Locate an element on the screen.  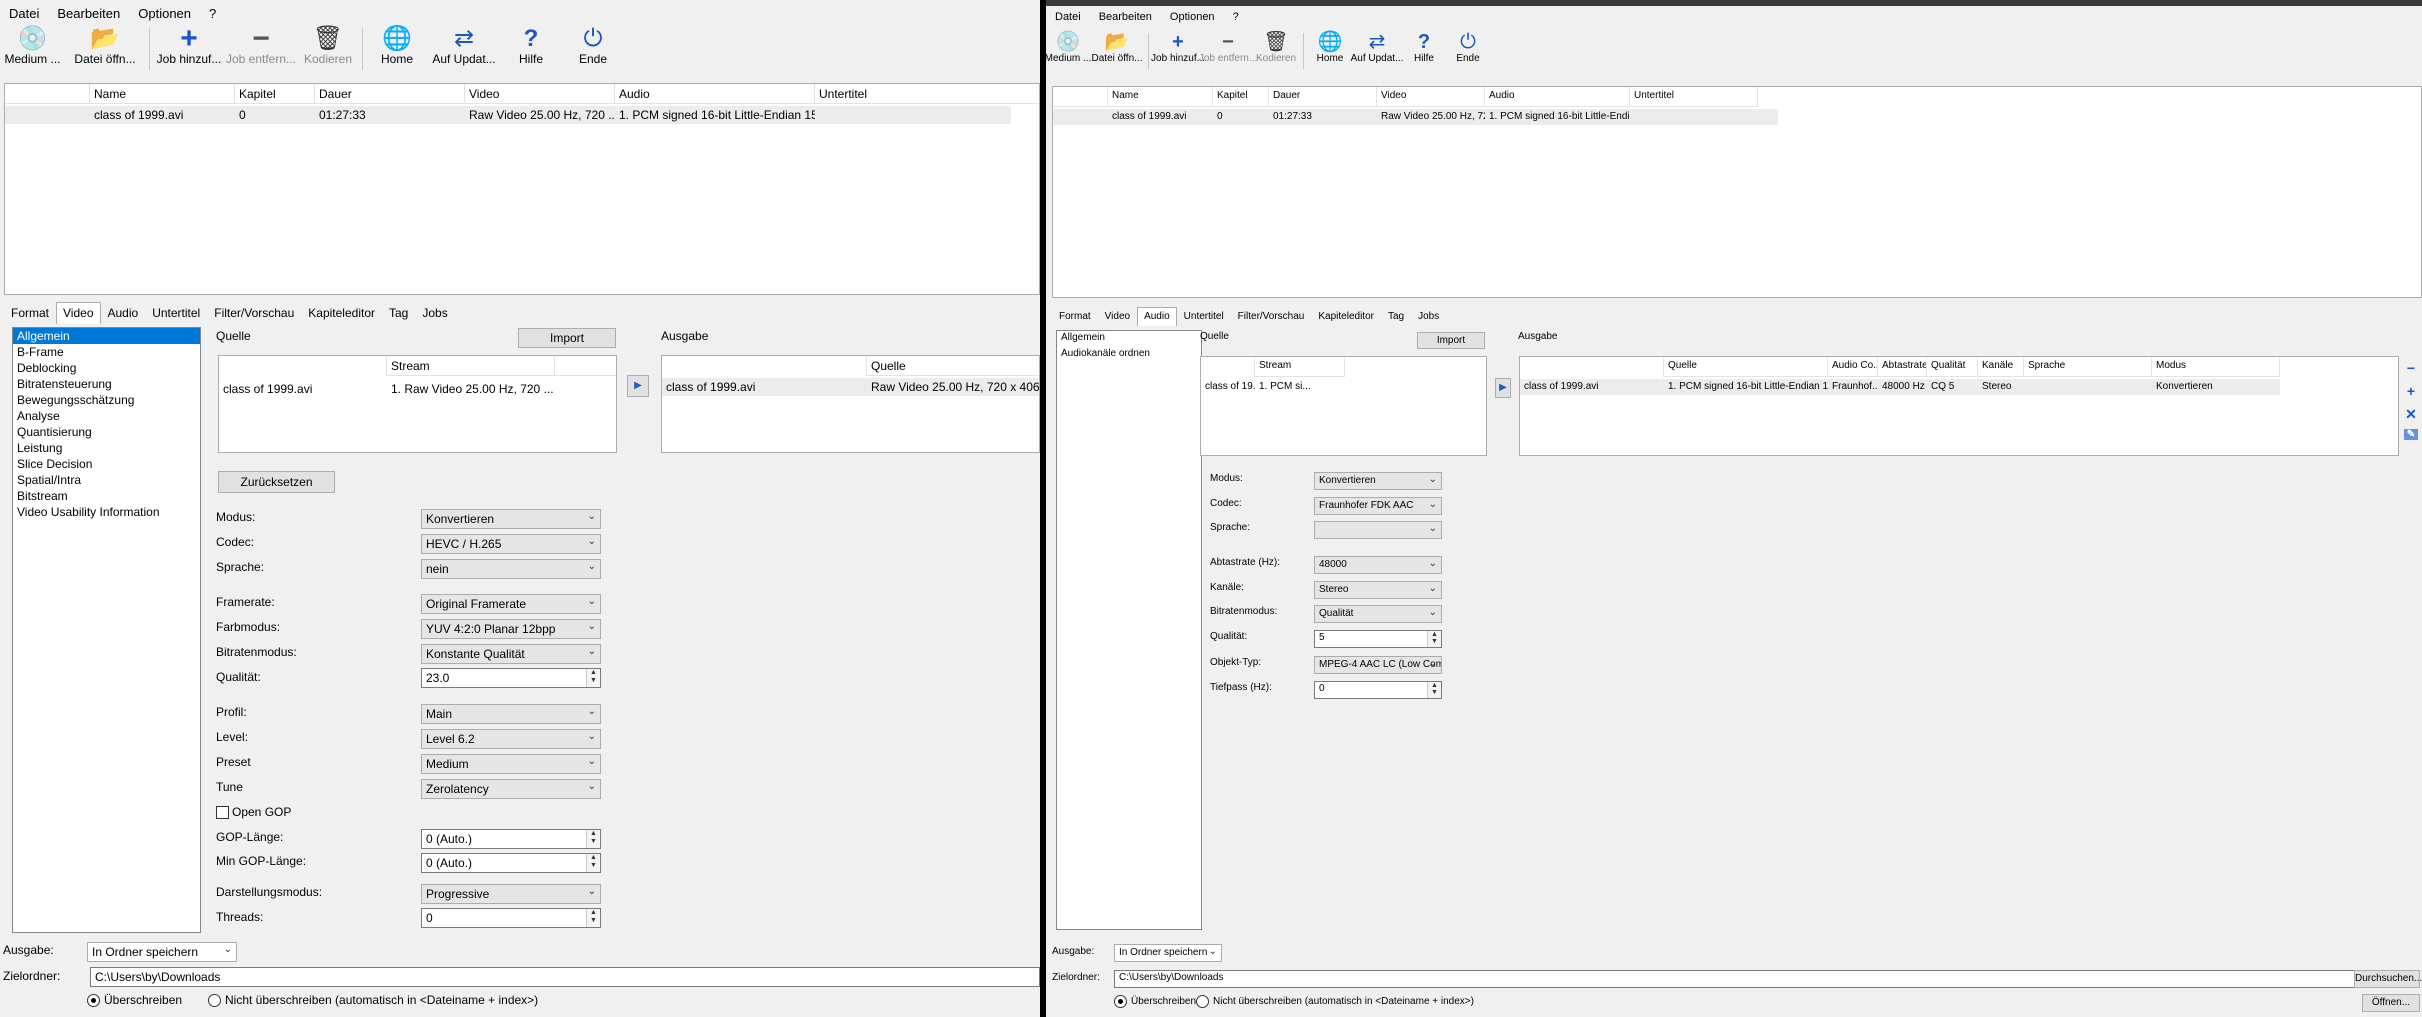
threads-spinbox: 0 ▲ ▼ is located at coordinates (511, 918).